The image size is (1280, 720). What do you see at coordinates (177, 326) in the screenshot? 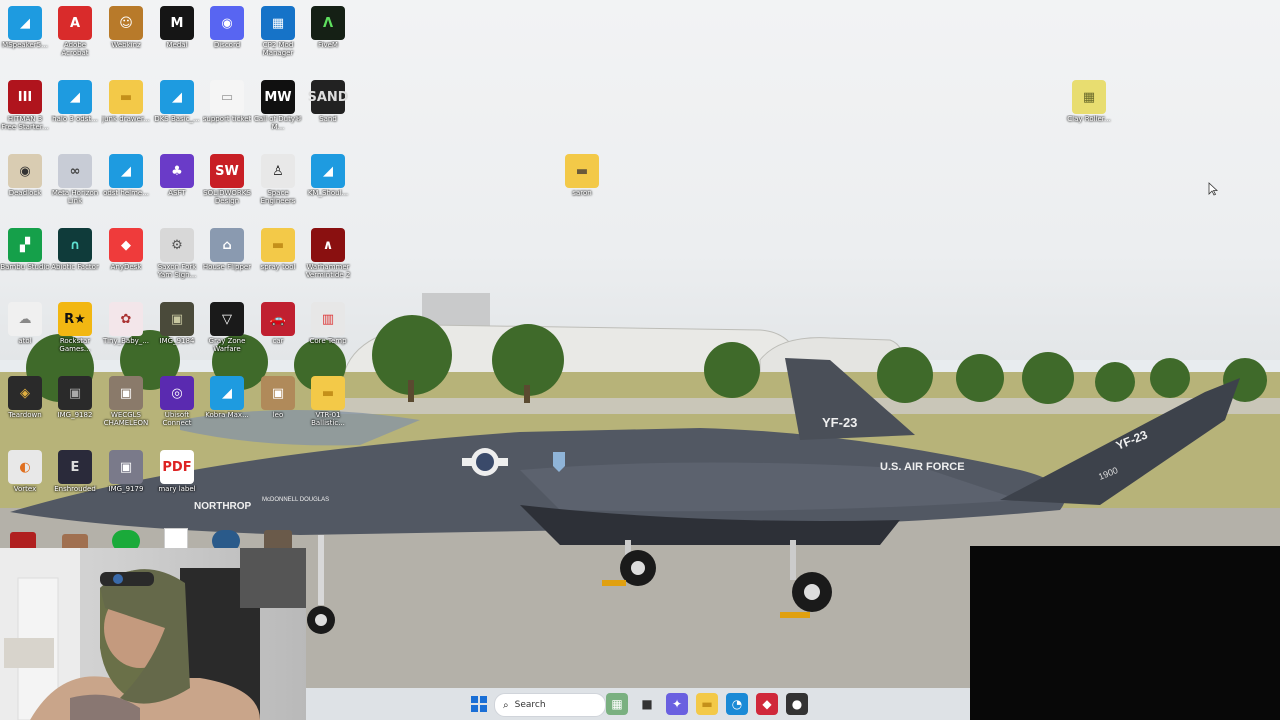
I see `desktop-icon: ▣ IMG_9184` at bounding box center [177, 326].